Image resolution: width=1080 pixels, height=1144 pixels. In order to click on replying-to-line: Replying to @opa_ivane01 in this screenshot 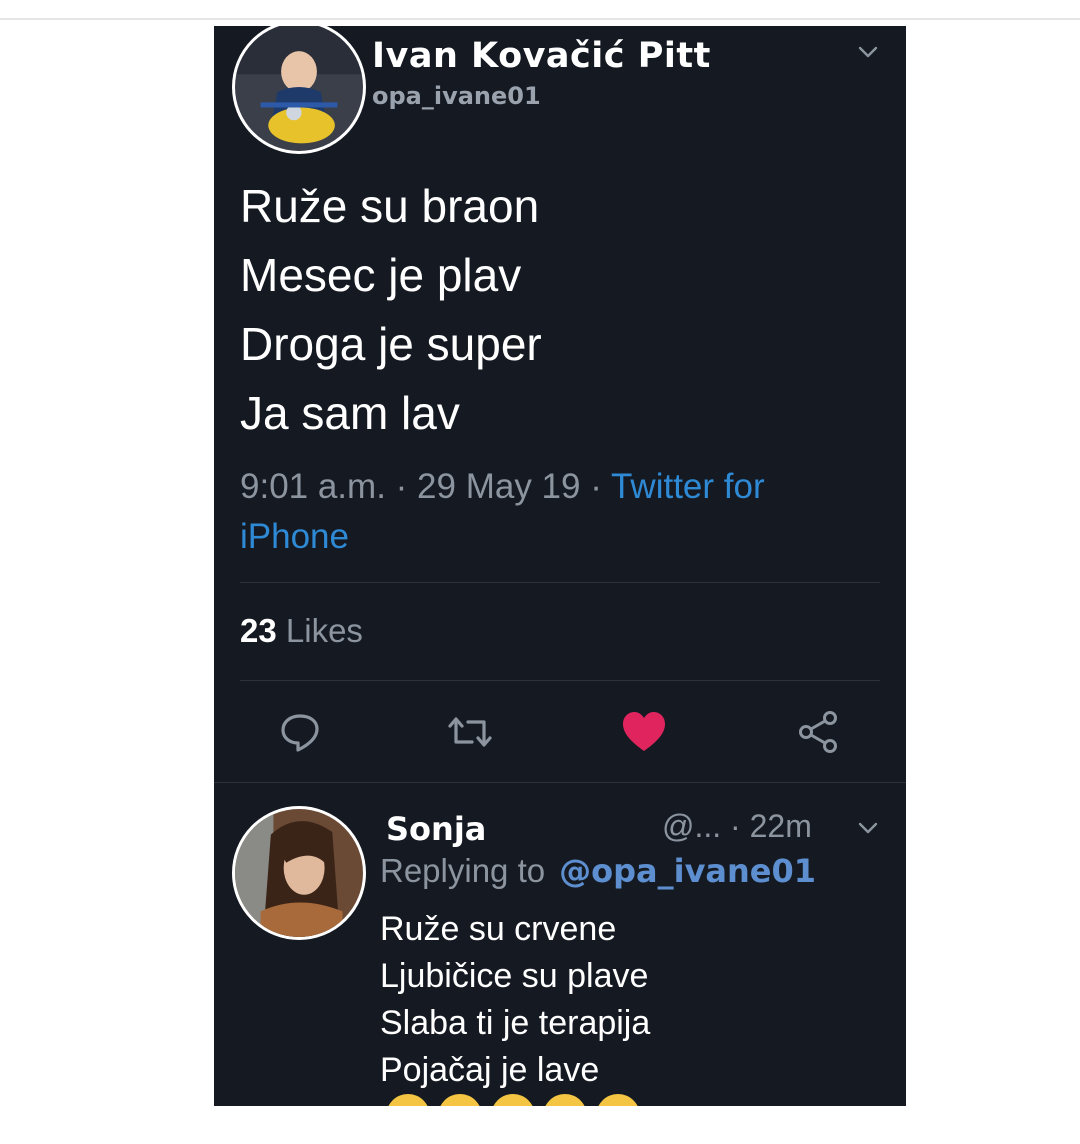, I will do `click(598, 871)`.